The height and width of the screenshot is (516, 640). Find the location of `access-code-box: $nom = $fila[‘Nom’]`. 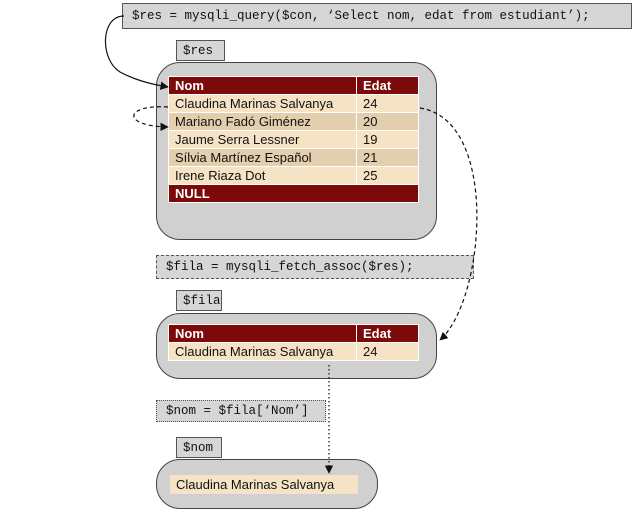

access-code-box: $nom = $fila[‘Nom’] is located at coordinates (241, 411).